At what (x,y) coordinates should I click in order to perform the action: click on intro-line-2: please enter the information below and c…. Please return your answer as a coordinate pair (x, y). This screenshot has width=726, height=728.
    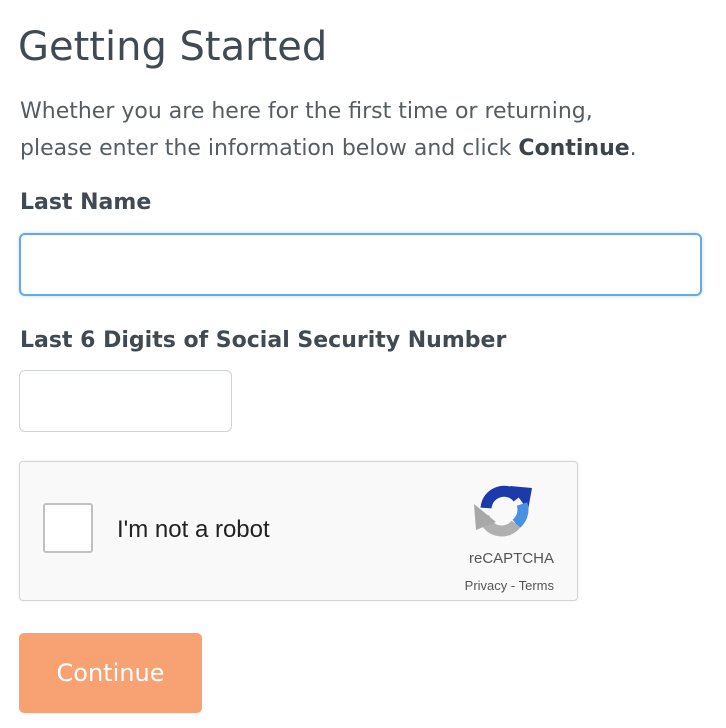
    Looking at the image, I should click on (328, 148).